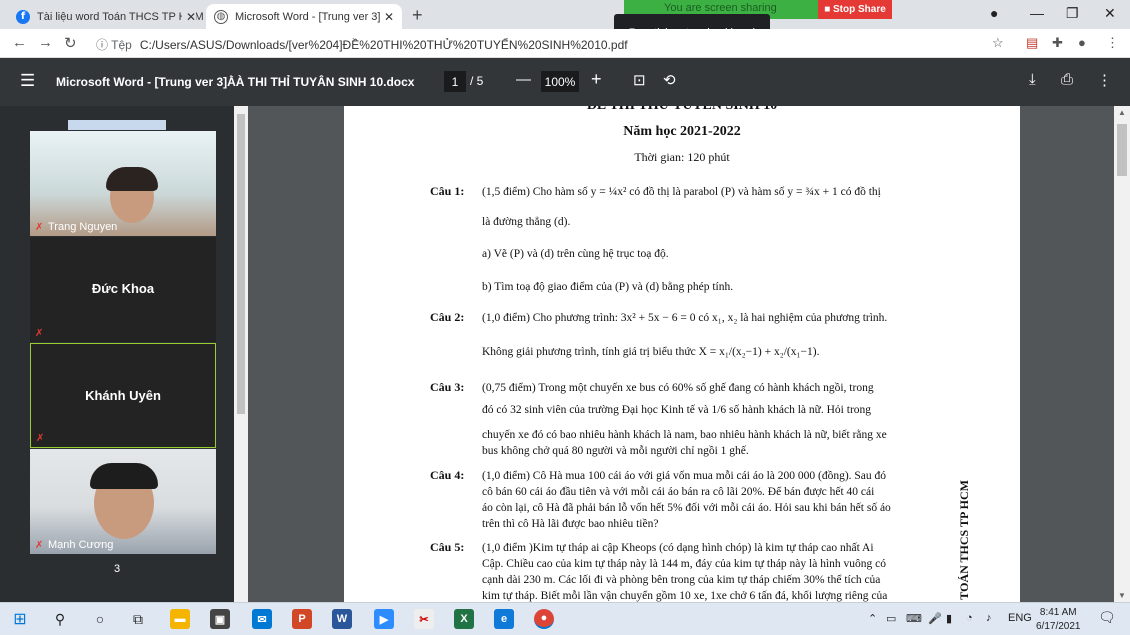  What do you see at coordinates (914, 618) in the screenshot?
I see `meet-now-icon: ⌨` at bounding box center [914, 618].